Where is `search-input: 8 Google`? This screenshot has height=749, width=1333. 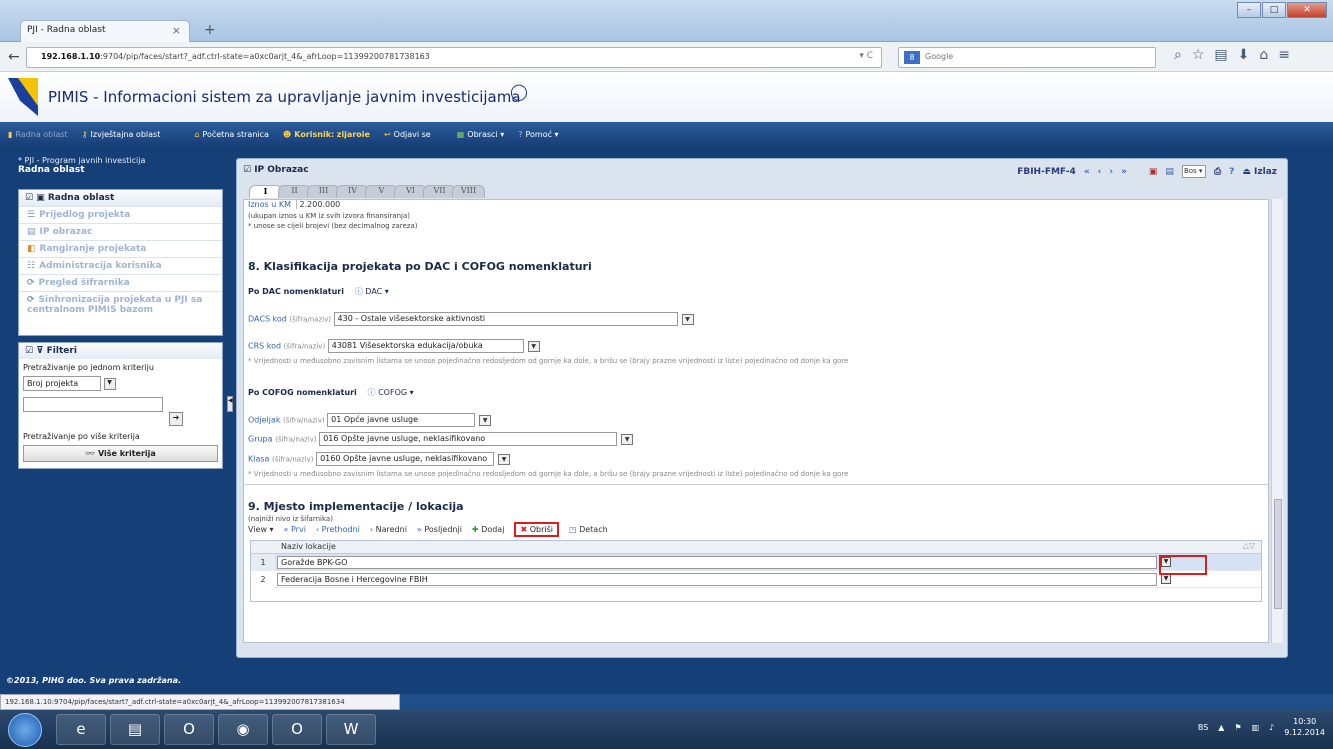 search-input: 8 Google is located at coordinates (1027, 57).